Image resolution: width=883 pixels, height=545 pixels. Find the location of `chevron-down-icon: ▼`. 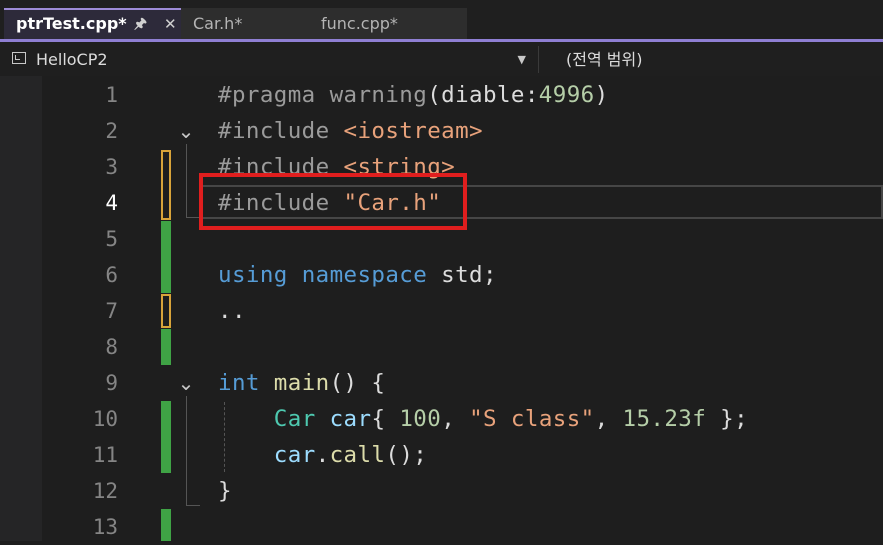

chevron-down-icon: ▼ is located at coordinates (522, 59).